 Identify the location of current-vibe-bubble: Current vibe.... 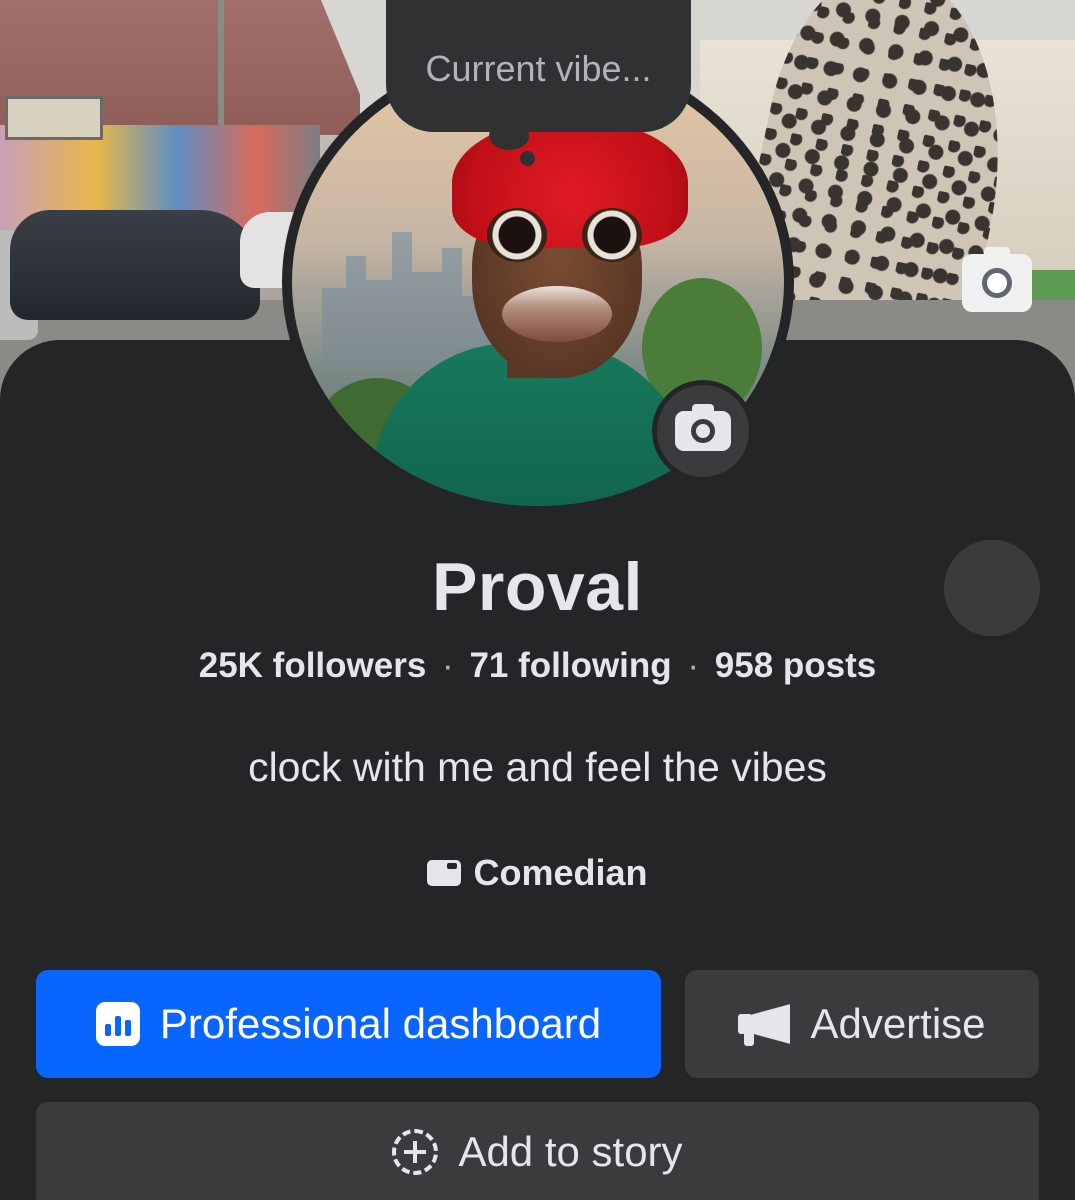
(538, 66).